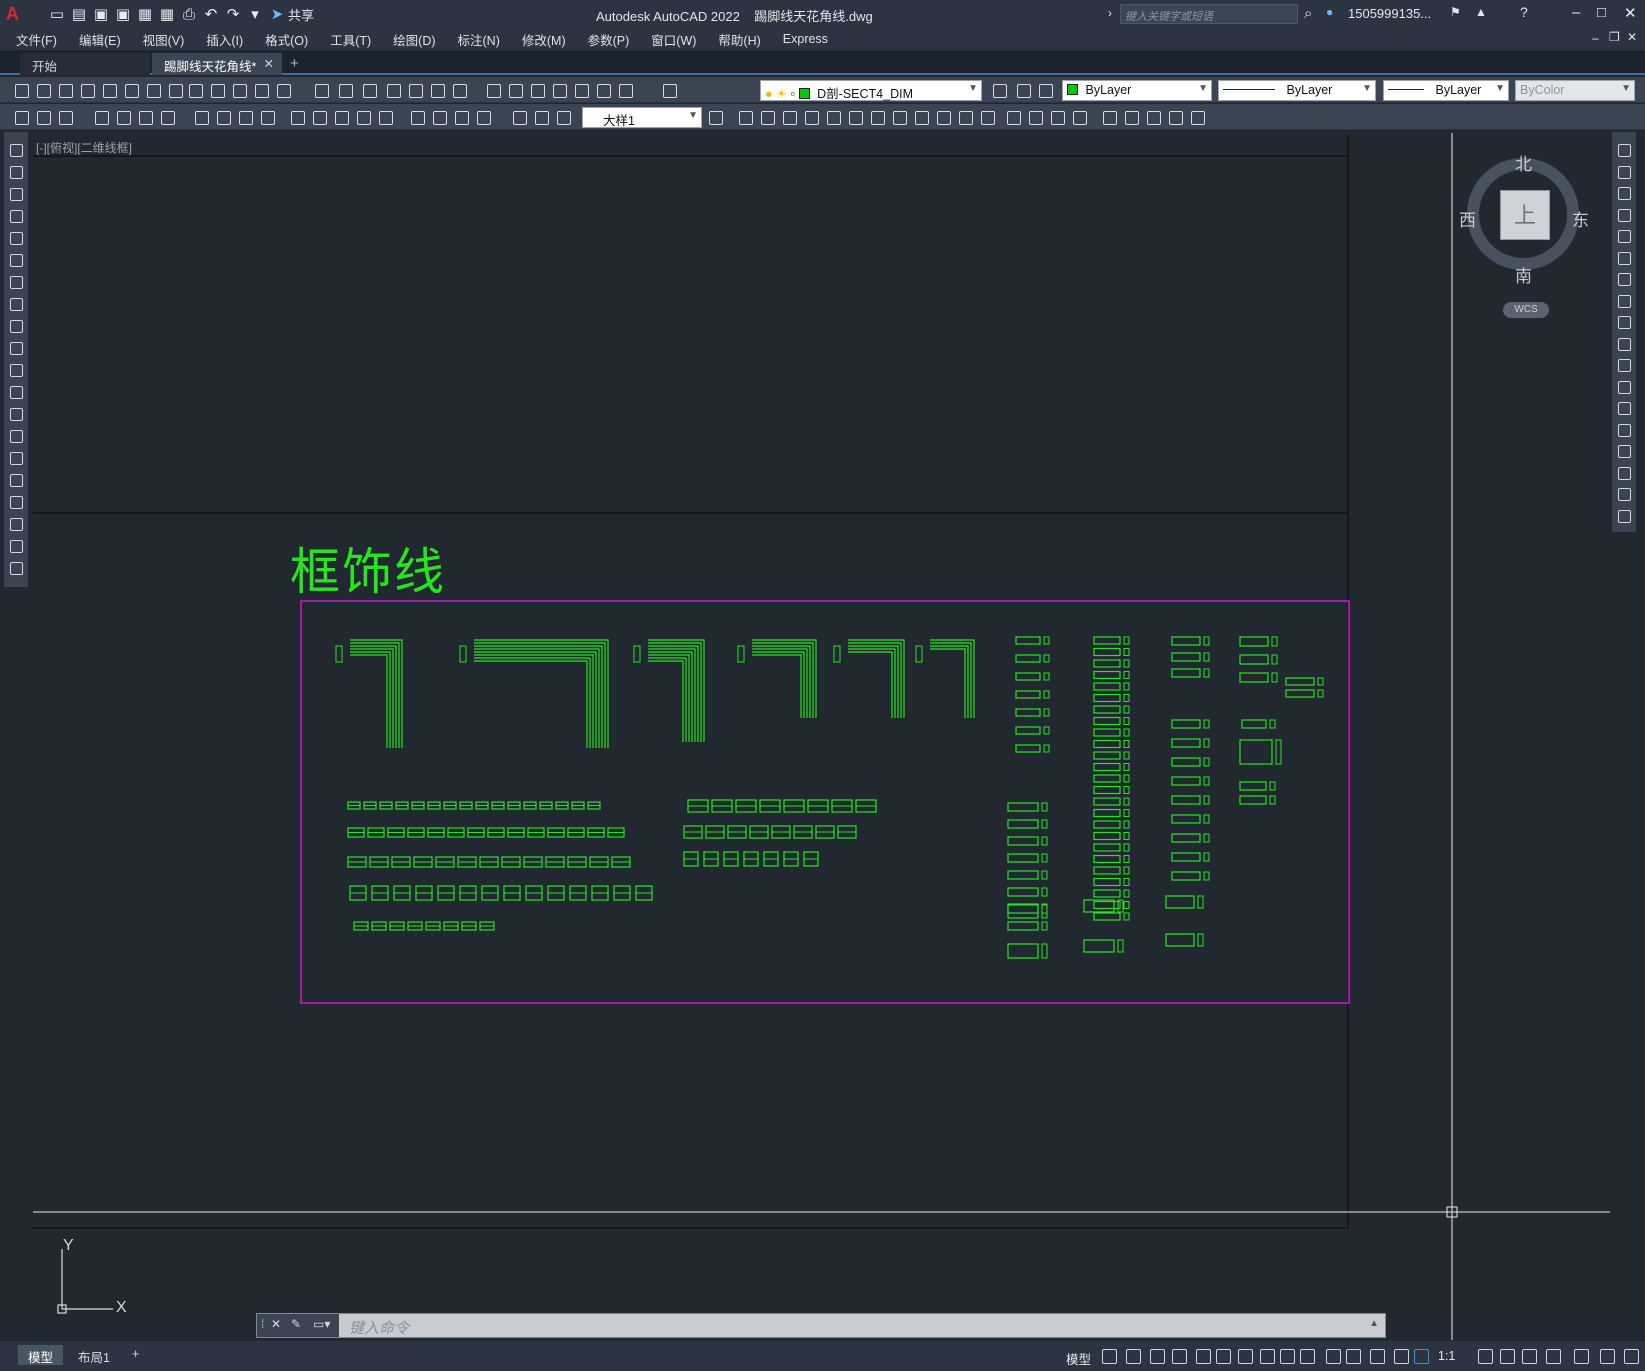 The width and height of the screenshot is (1645, 1371). I want to click on doc-close-icon: ✕, so click(1632, 37).